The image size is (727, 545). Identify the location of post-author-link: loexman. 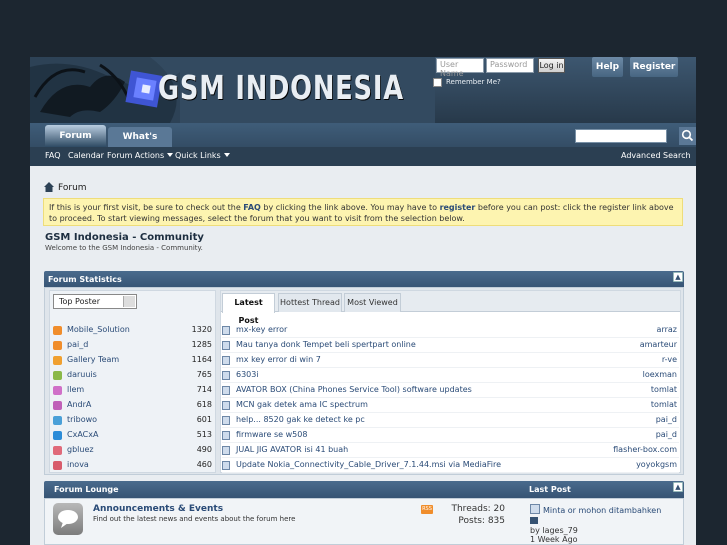
(660, 374).